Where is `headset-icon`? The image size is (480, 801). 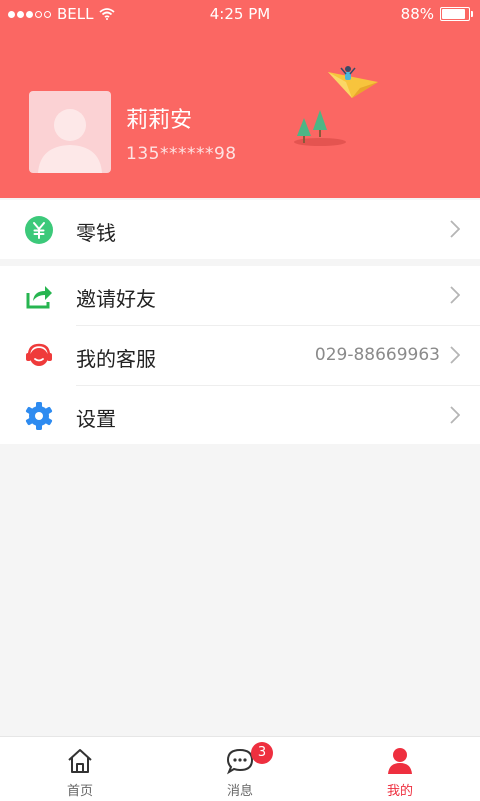 headset-icon is located at coordinates (39, 354).